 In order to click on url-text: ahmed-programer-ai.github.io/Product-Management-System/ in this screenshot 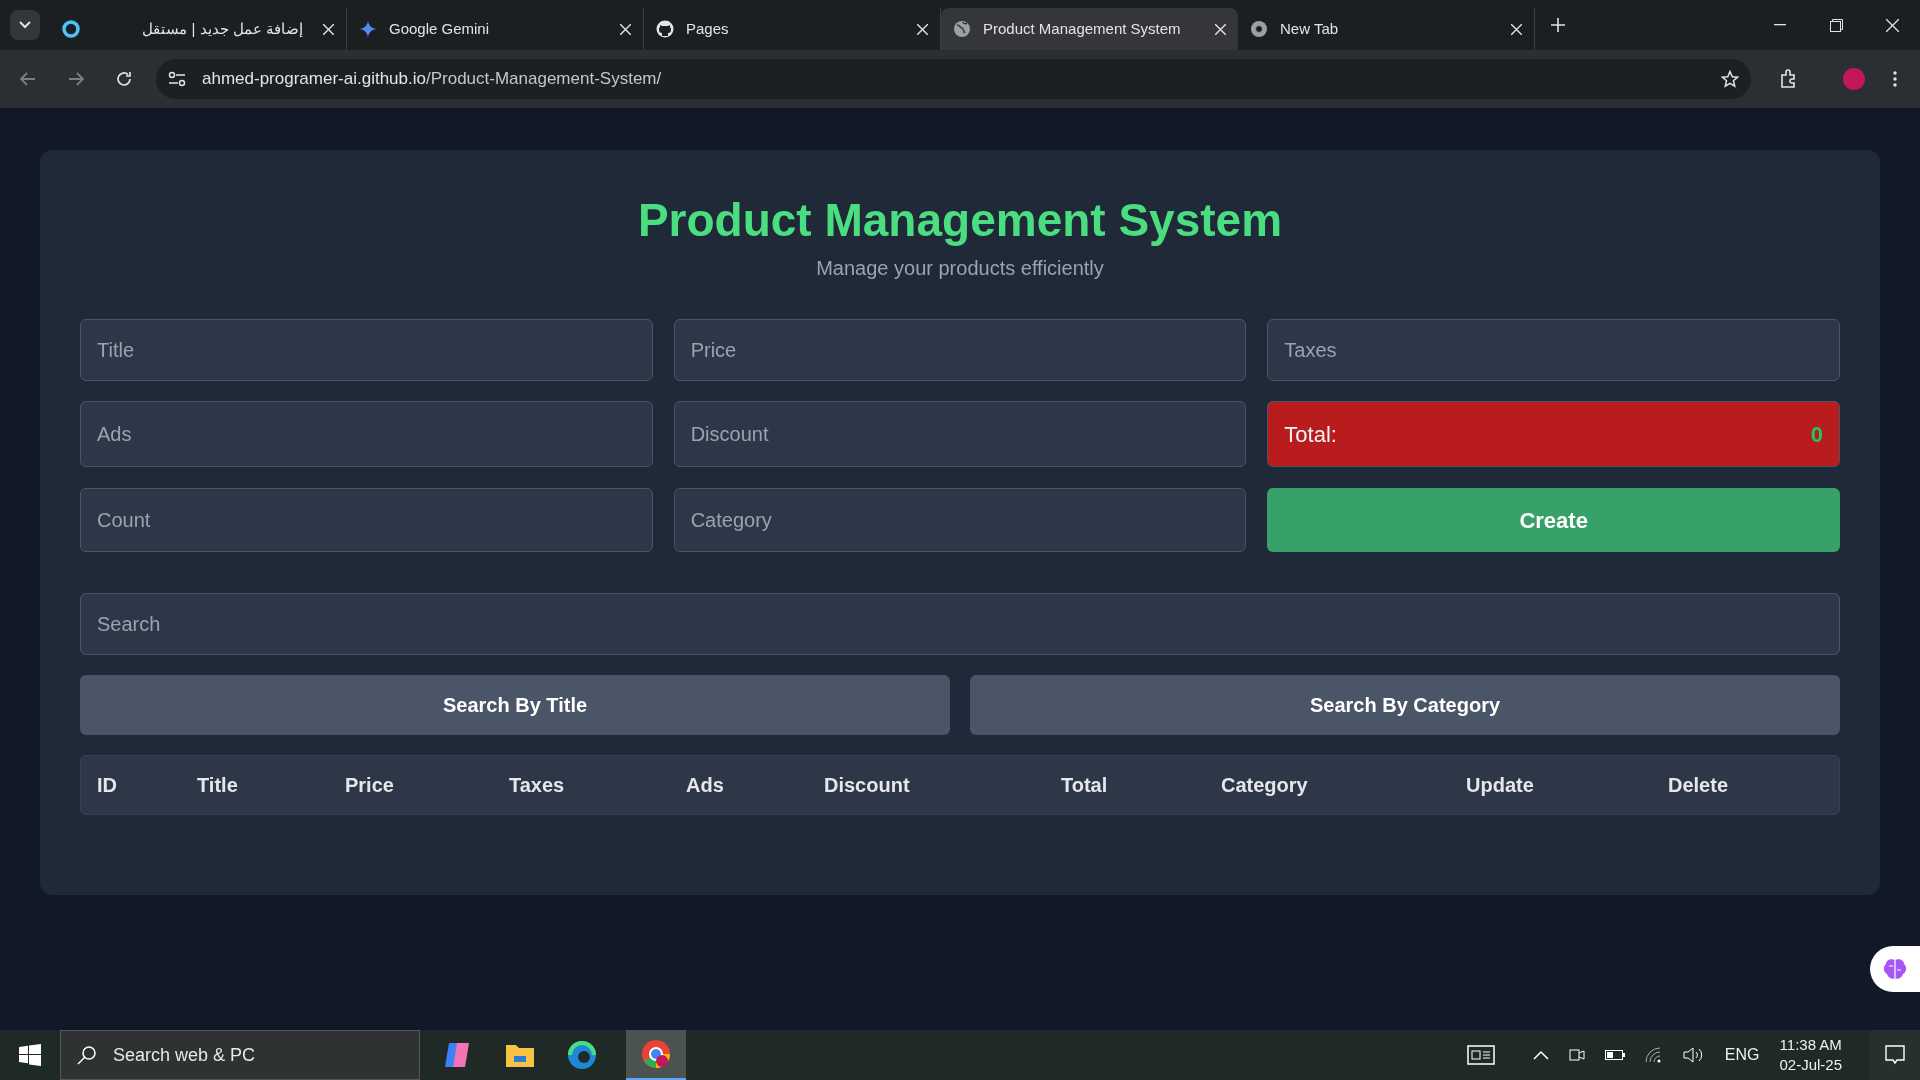, I will do `click(432, 79)`.